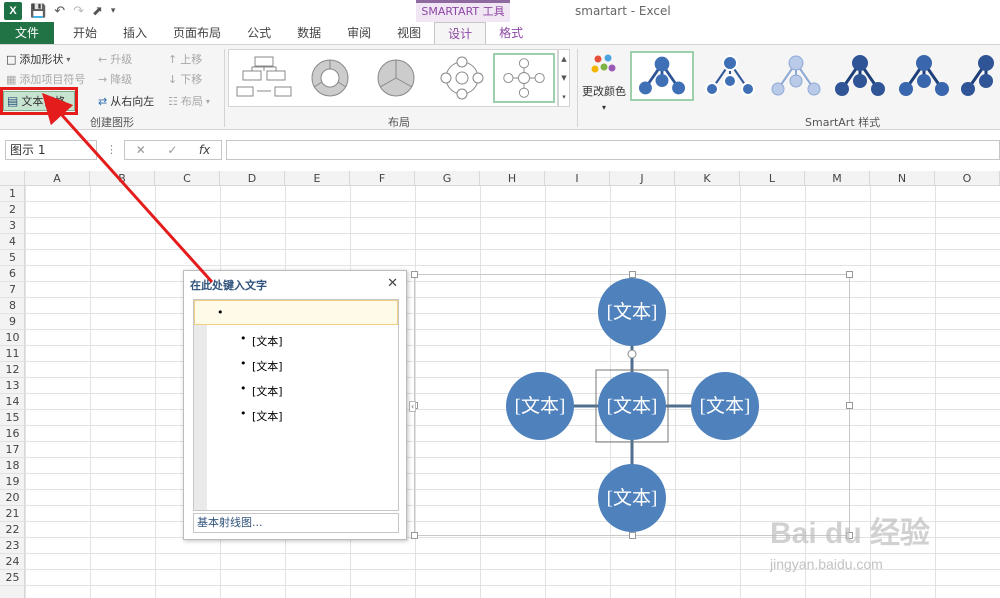 The height and width of the screenshot is (598, 1000). I want to click on node-left-label: [文本], so click(540, 406).